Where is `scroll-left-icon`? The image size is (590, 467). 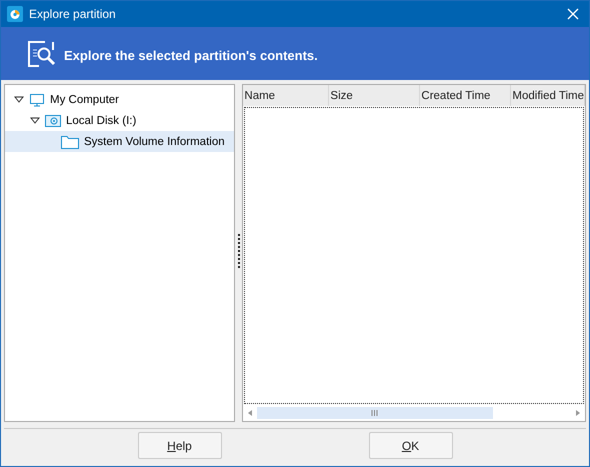 scroll-left-icon is located at coordinates (250, 413).